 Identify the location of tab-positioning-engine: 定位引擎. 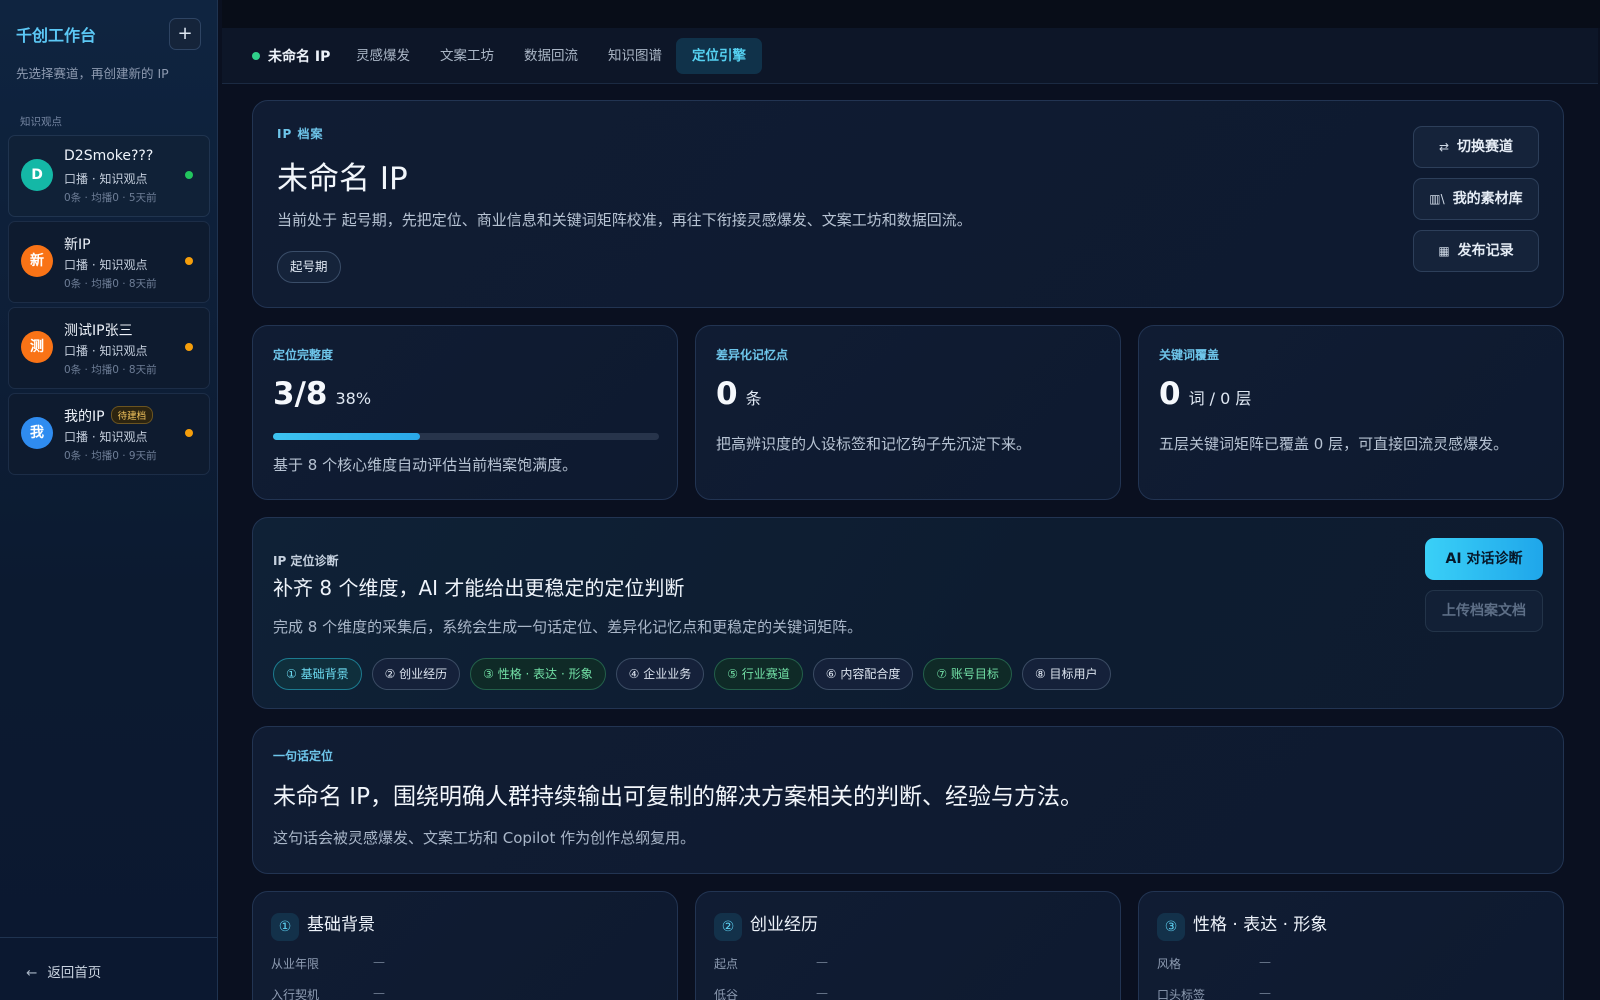
(719, 56).